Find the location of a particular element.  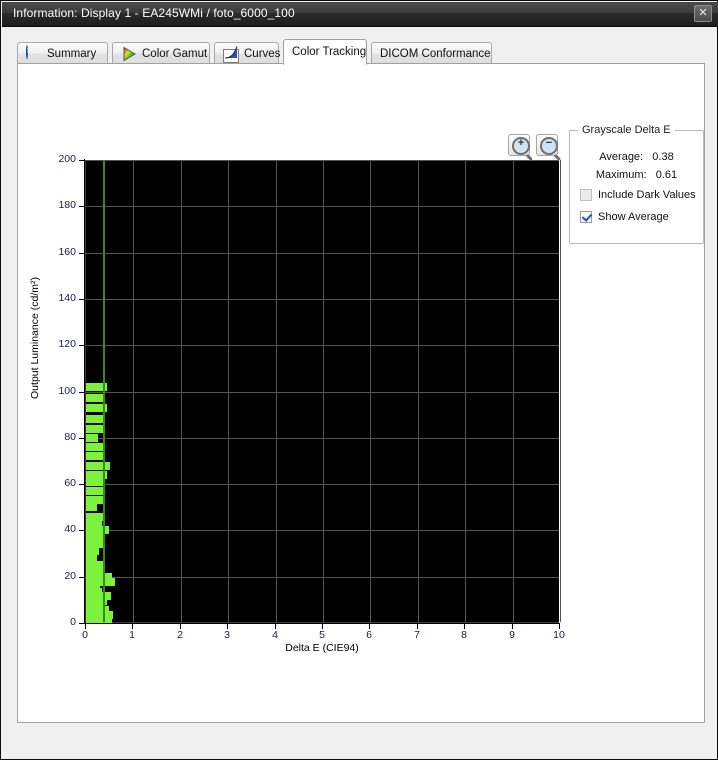

y-axis-tick-label: 200 is located at coordinates (67, 159).